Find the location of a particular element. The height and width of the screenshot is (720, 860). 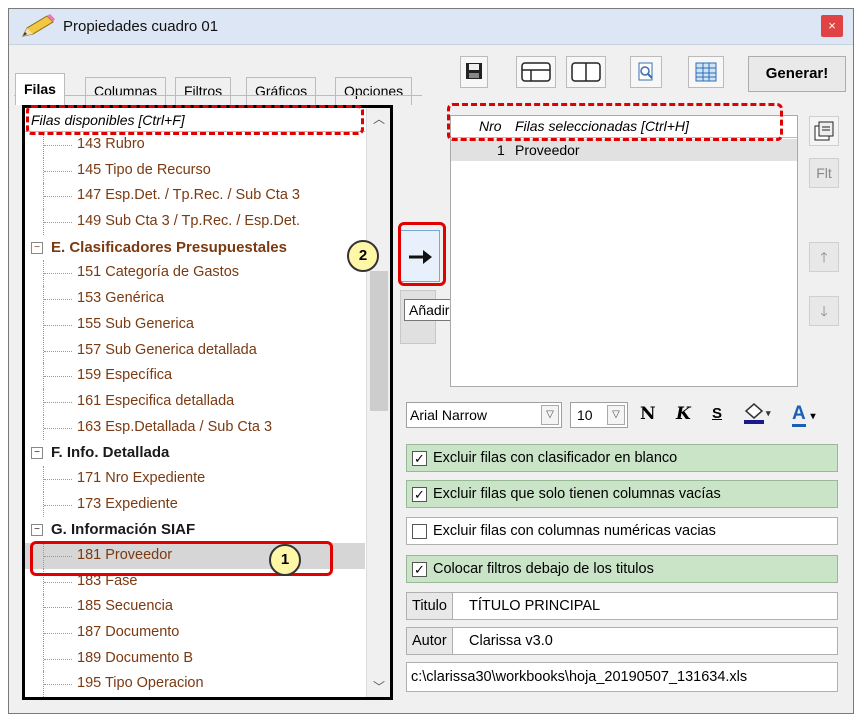

preview-button is located at coordinates (646, 72).